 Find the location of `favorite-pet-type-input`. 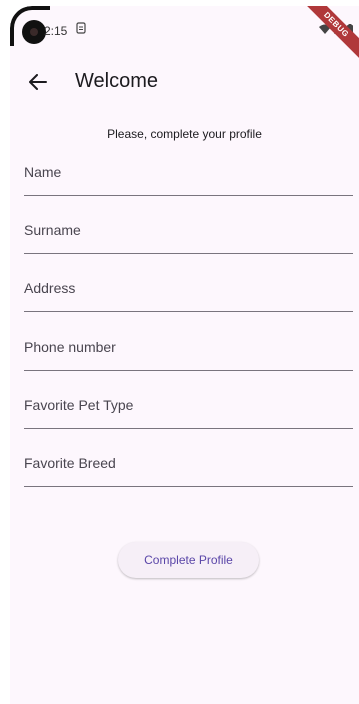

favorite-pet-type-input is located at coordinates (188, 405).